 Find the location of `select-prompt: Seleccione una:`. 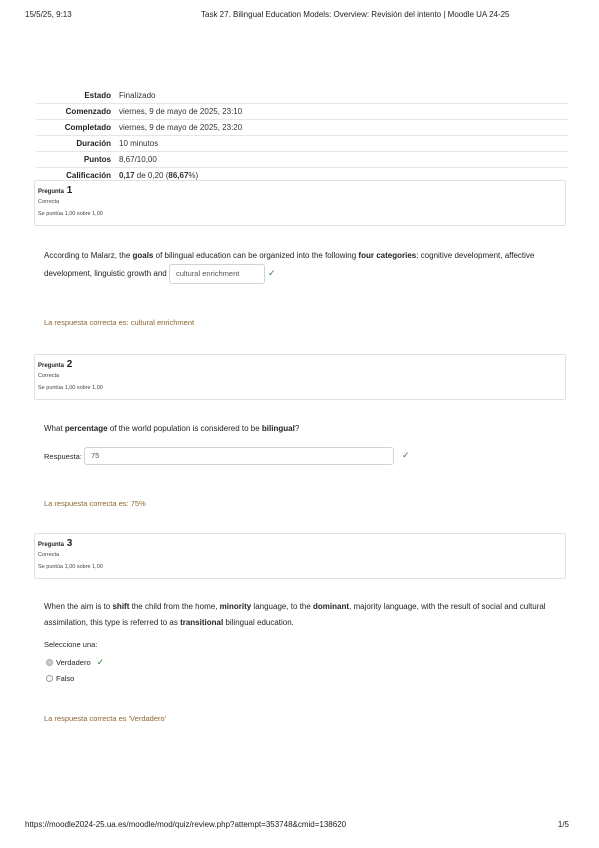

select-prompt: Seleccione una: is located at coordinates (71, 644).